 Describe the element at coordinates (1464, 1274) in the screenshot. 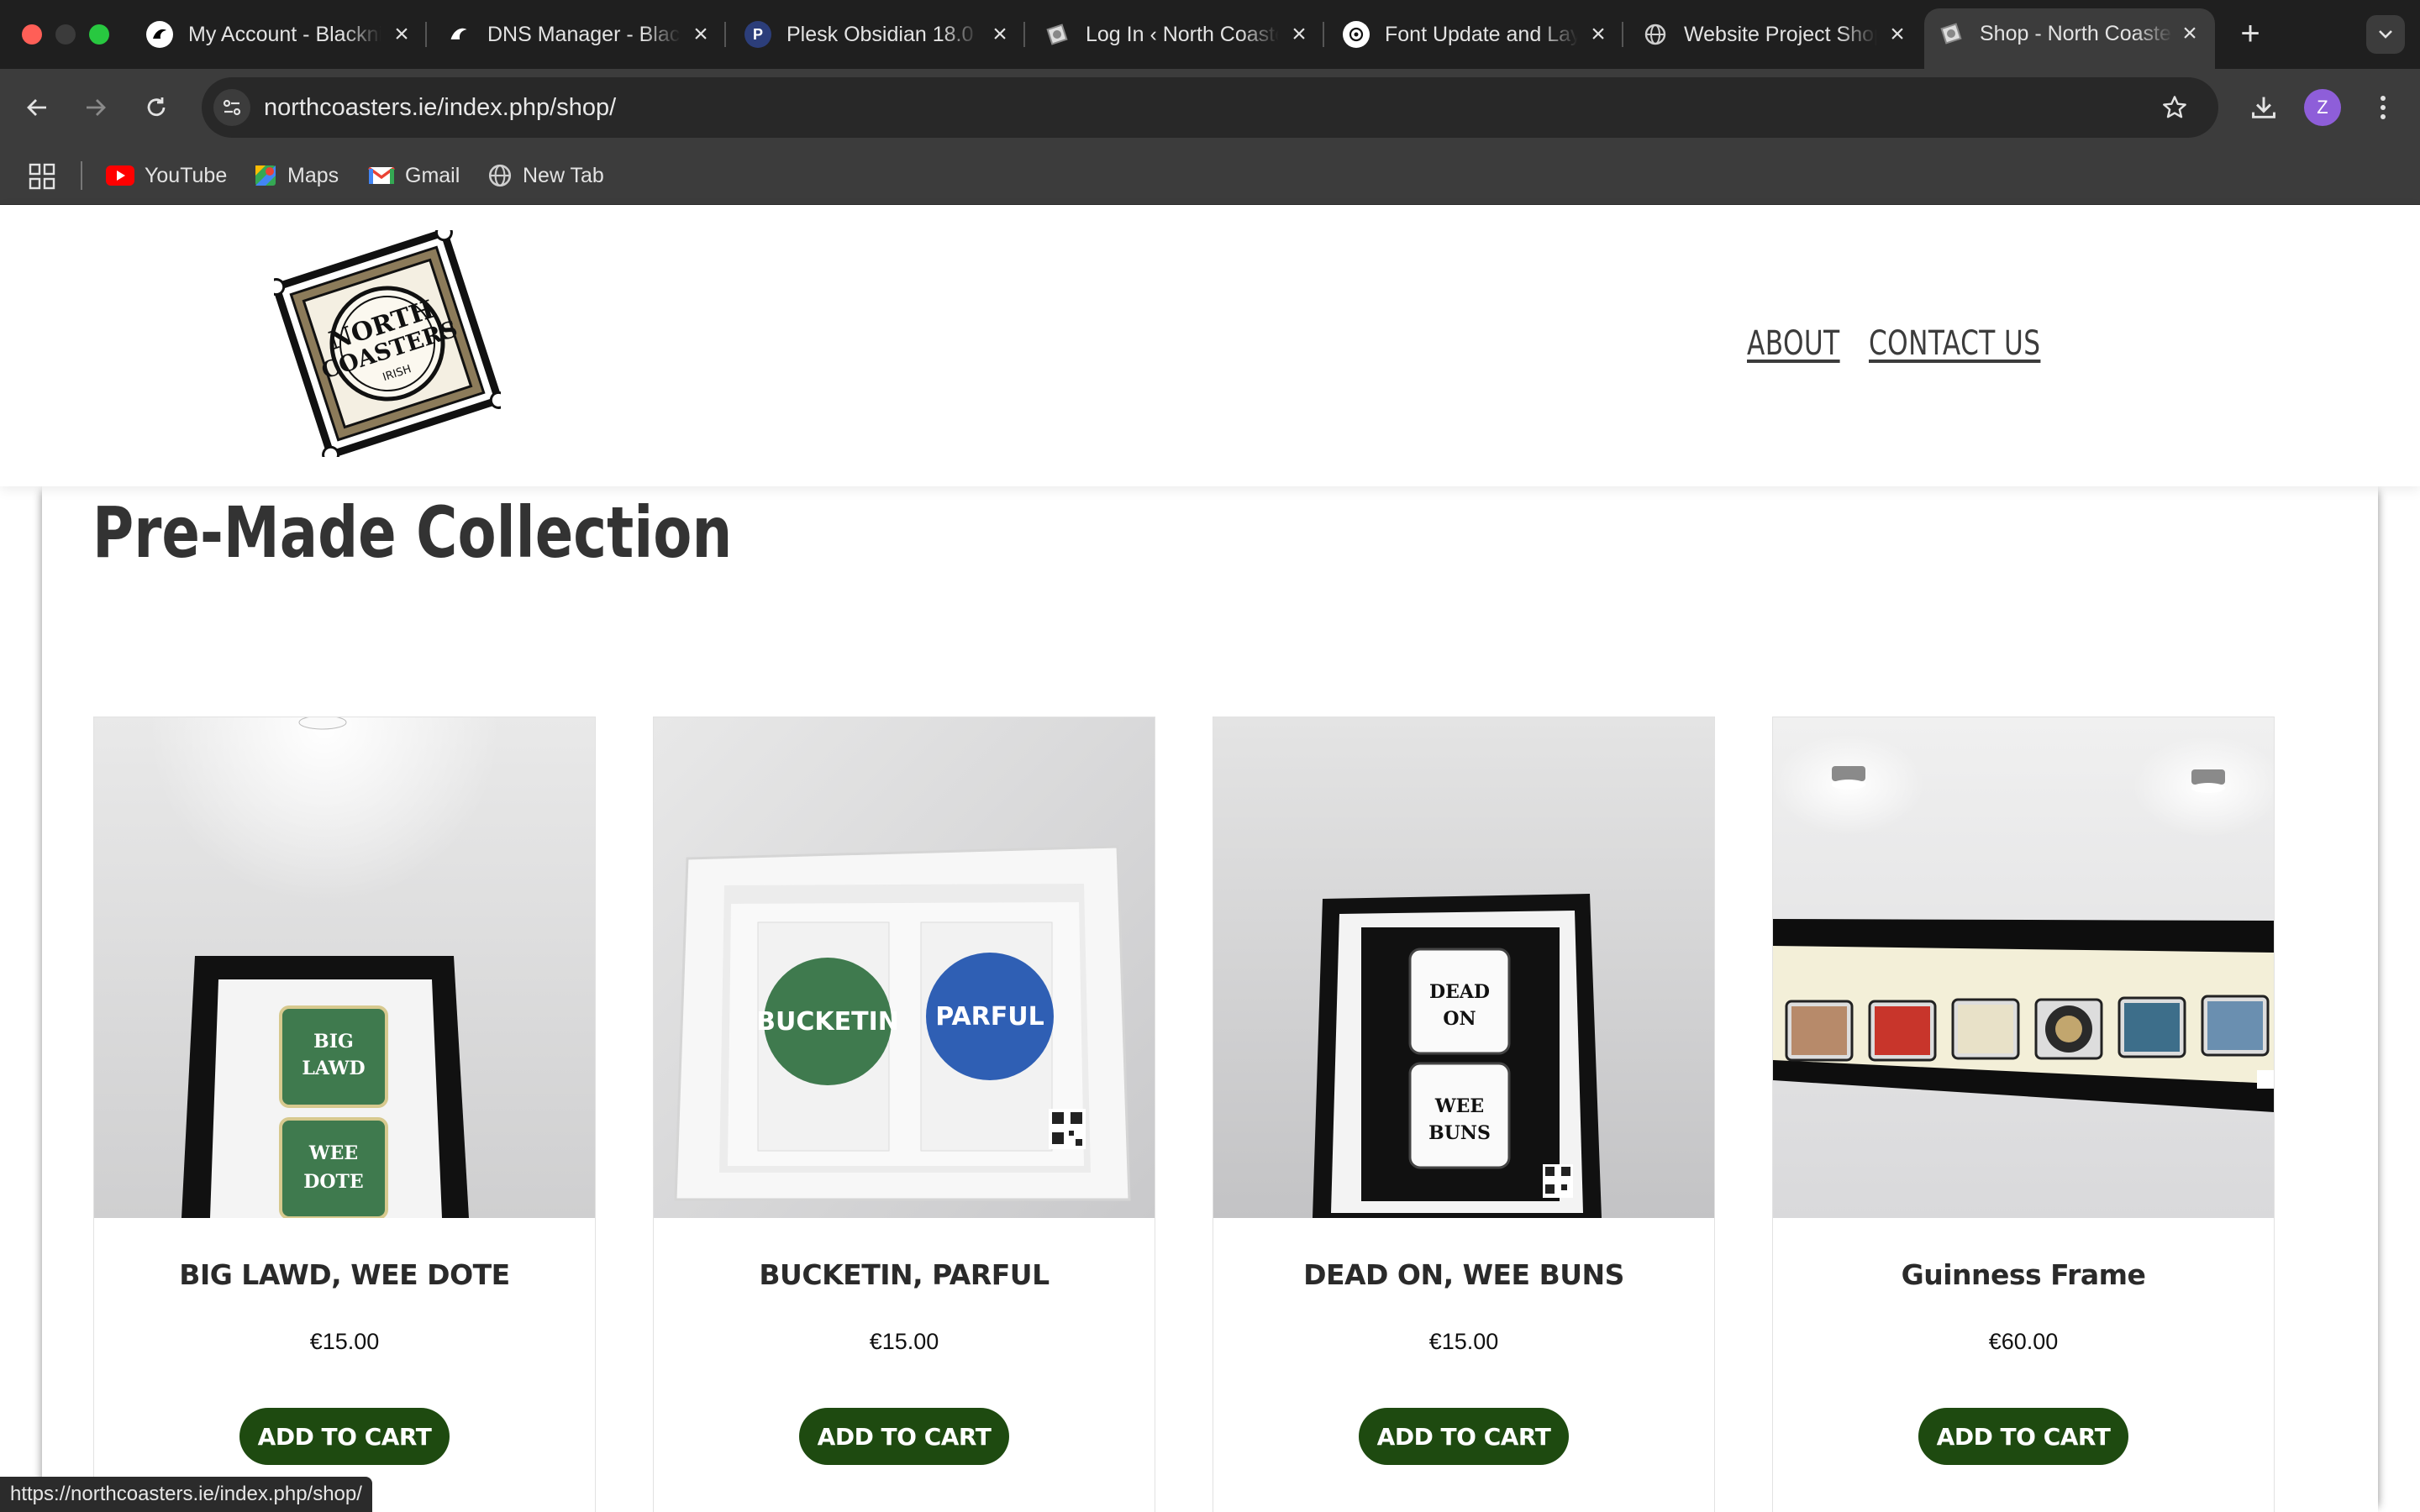

I see `product-name: DEAD ON, WEE BUNS` at that location.